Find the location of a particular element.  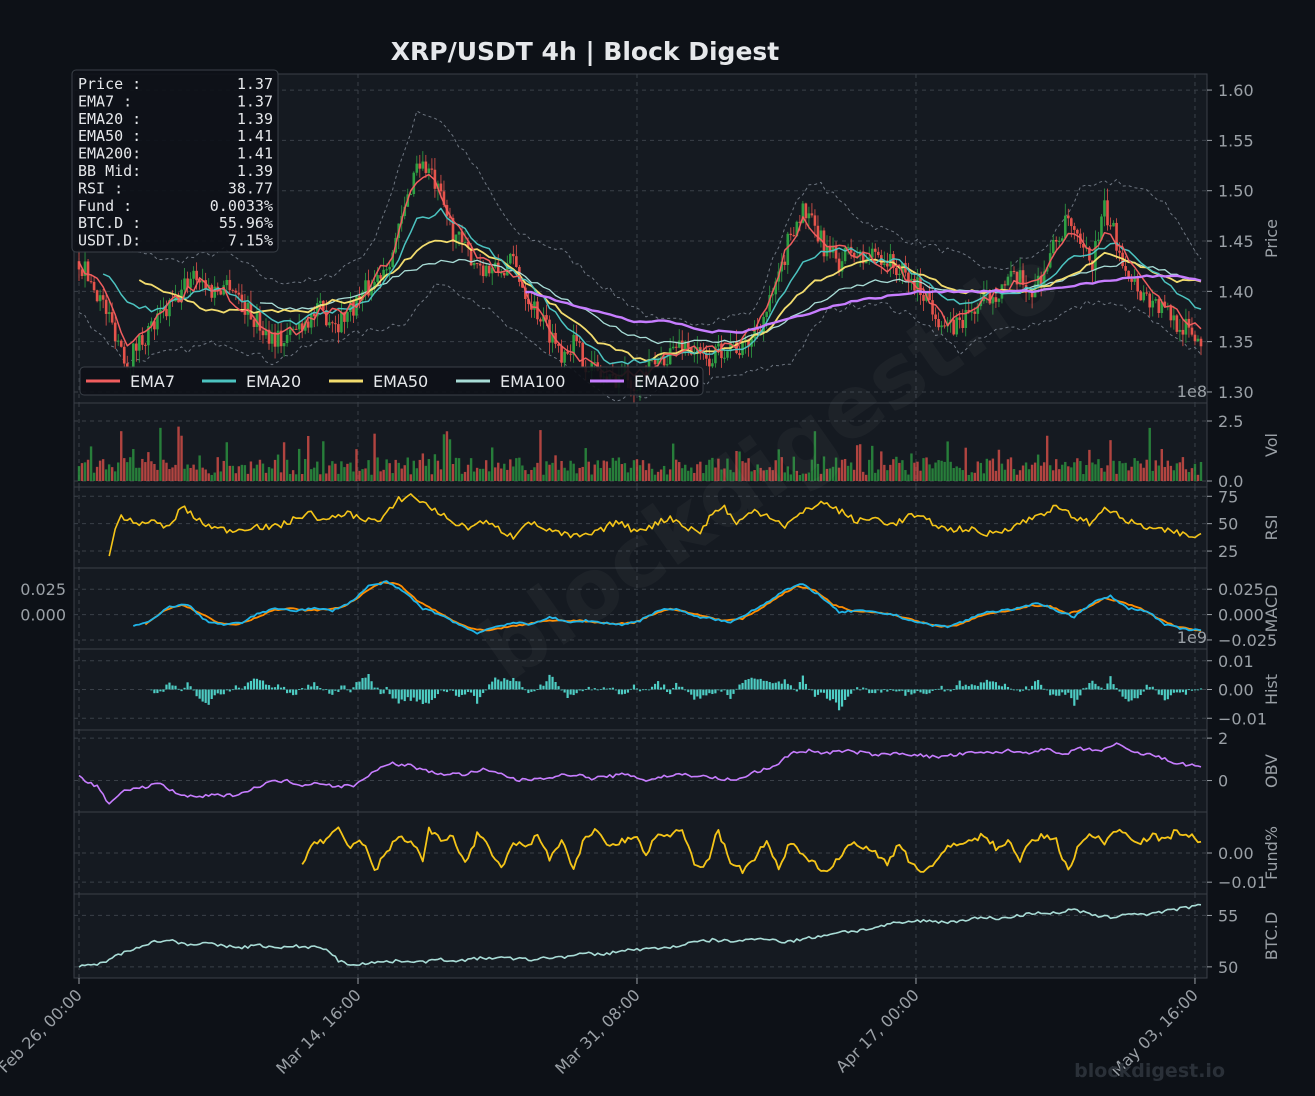

info-row-label: BTC.D : is located at coordinates (109, 223).